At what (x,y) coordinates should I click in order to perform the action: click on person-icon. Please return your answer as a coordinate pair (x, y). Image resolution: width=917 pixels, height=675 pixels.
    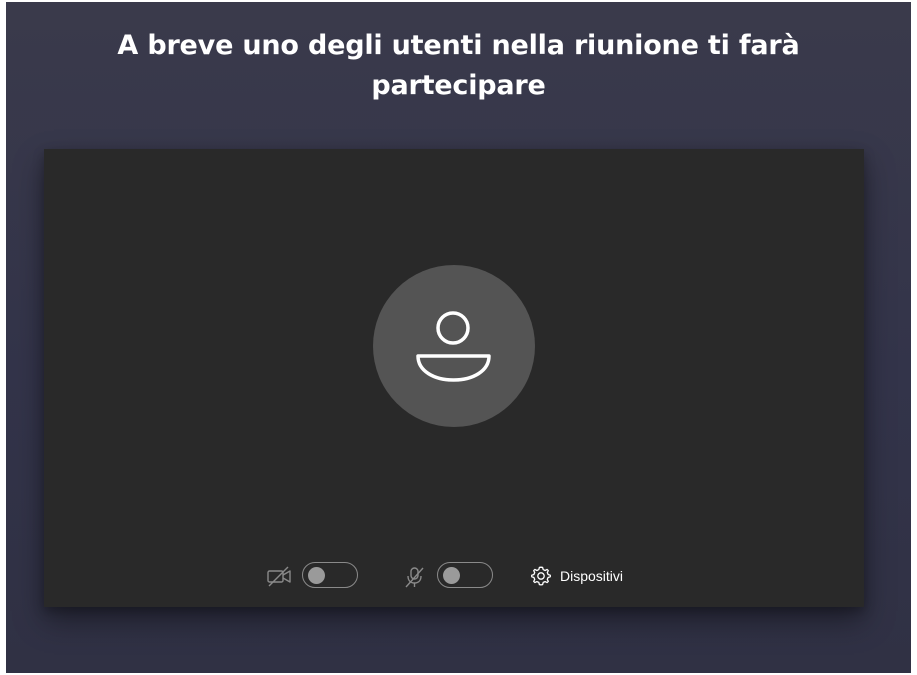
    Looking at the image, I should click on (453, 346).